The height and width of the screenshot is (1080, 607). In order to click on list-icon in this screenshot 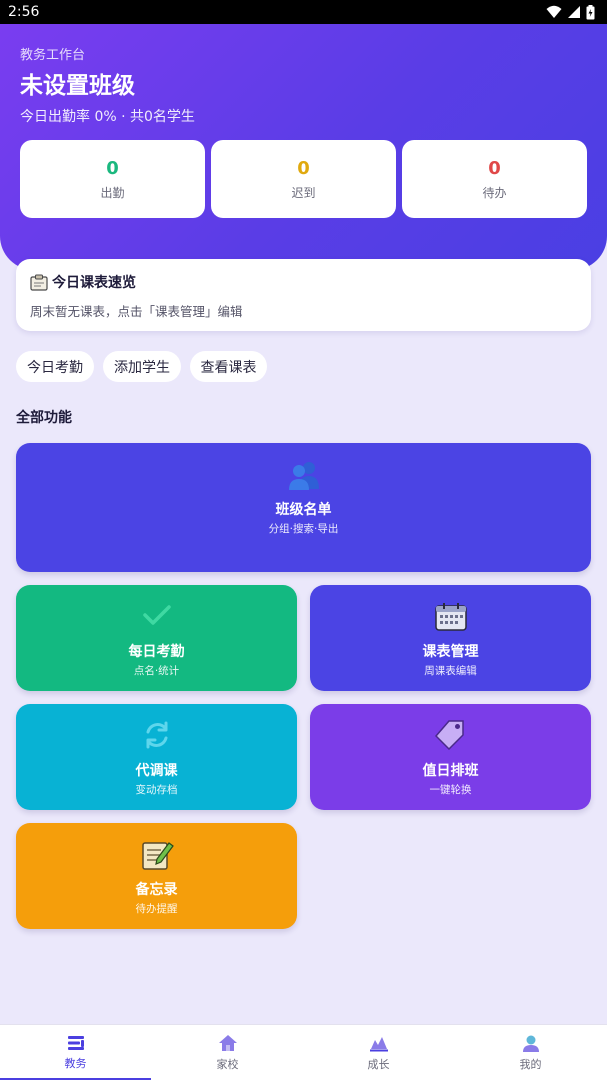, I will do `click(75, 1043)`.